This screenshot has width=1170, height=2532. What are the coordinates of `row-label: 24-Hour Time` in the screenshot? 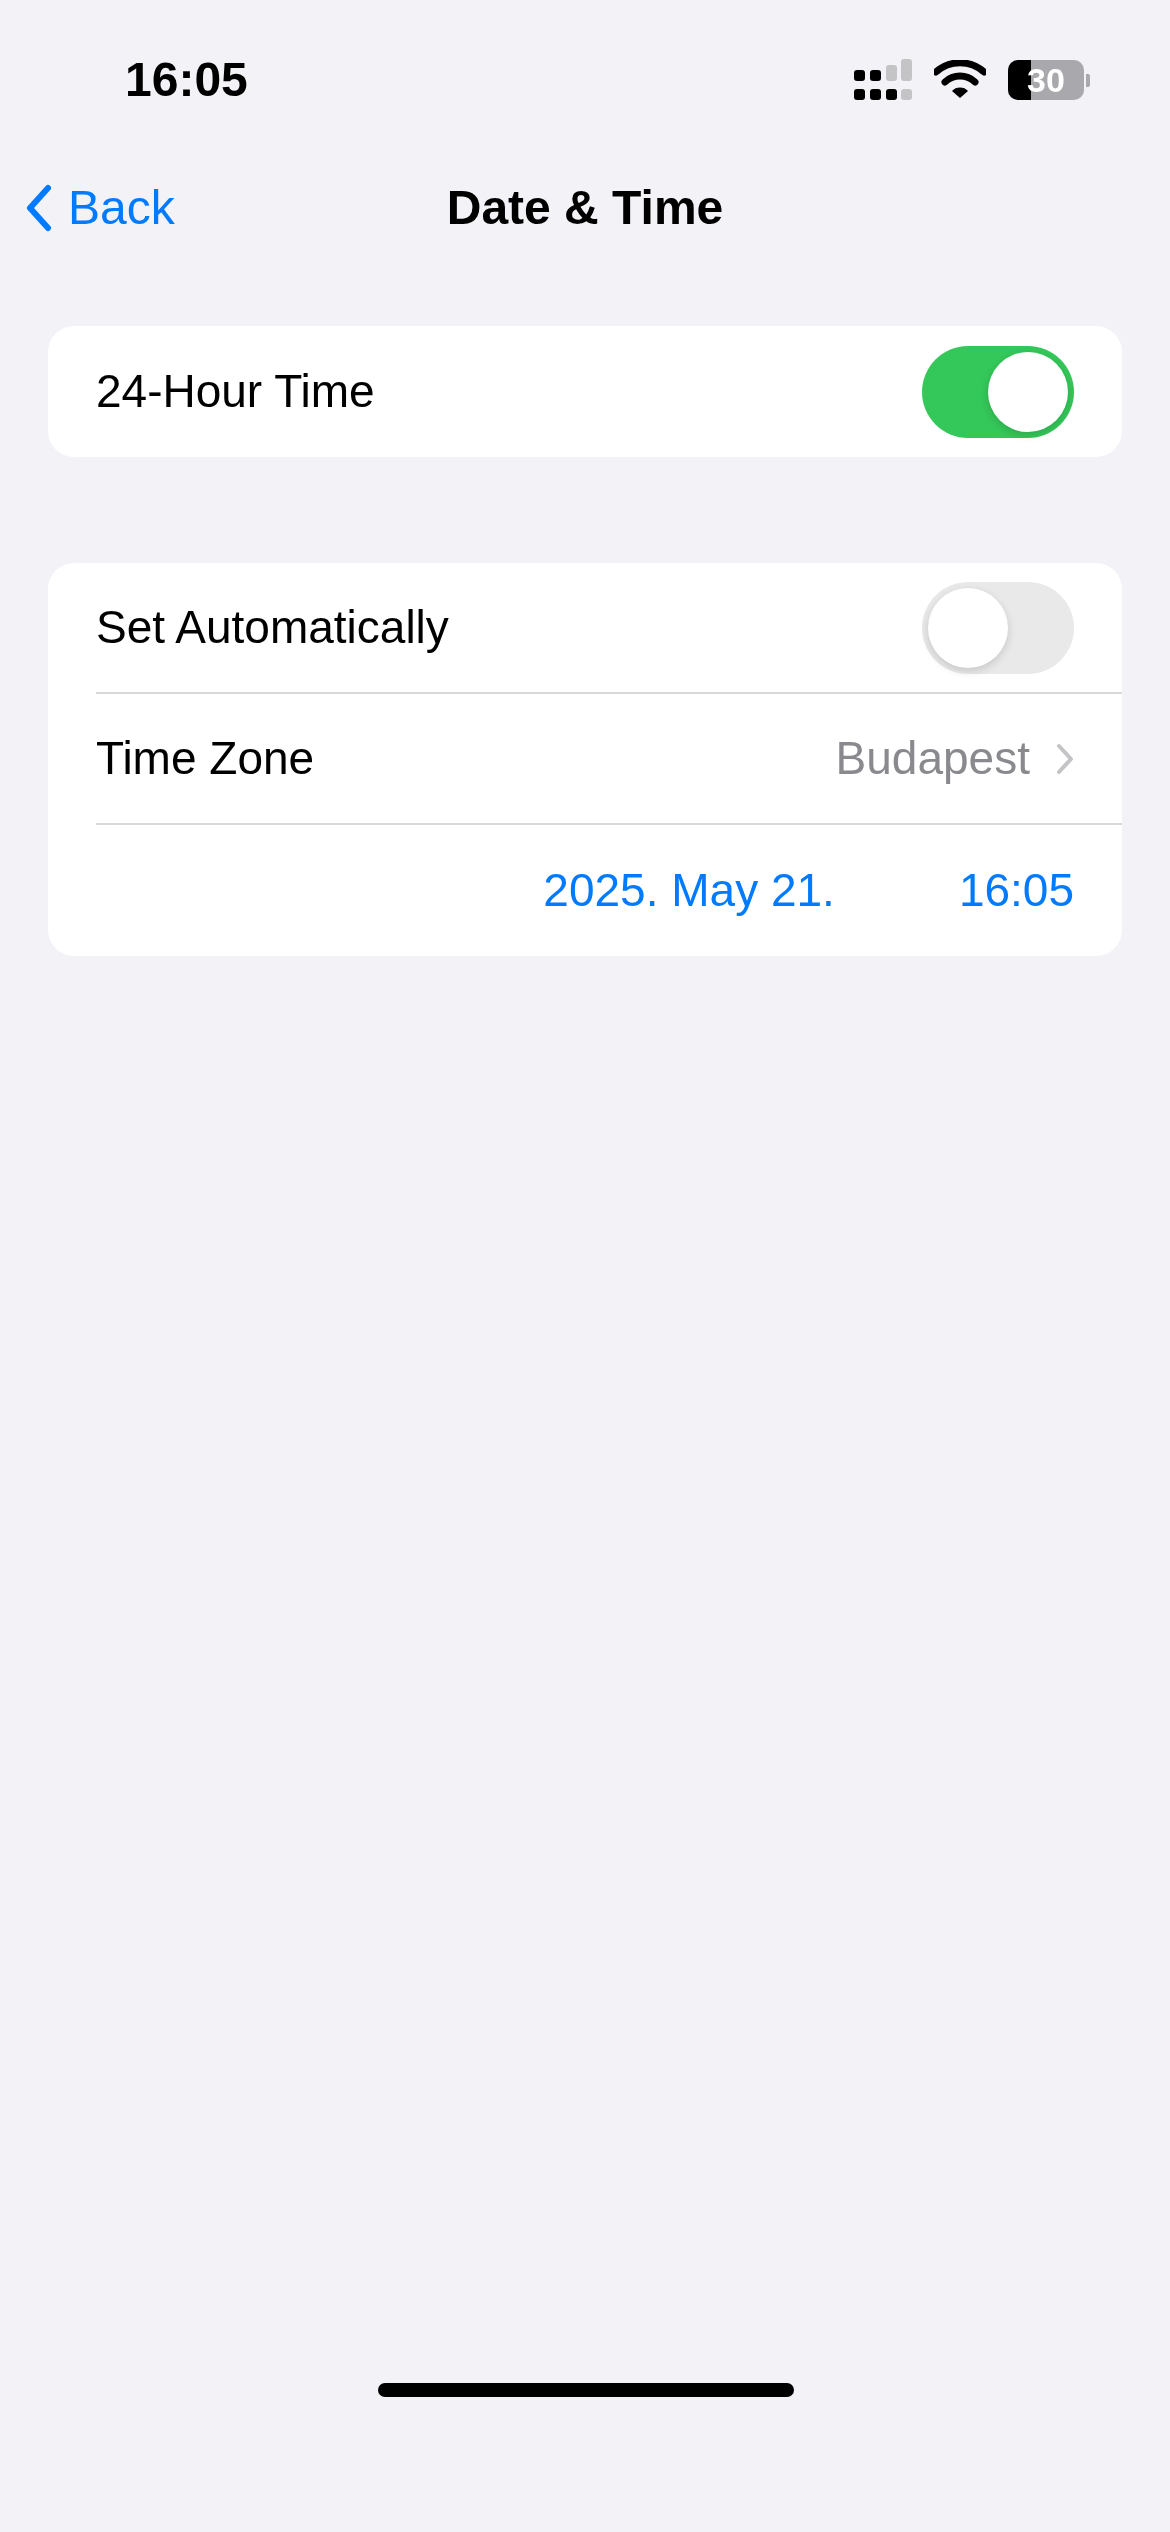 It's located at (235, 391).